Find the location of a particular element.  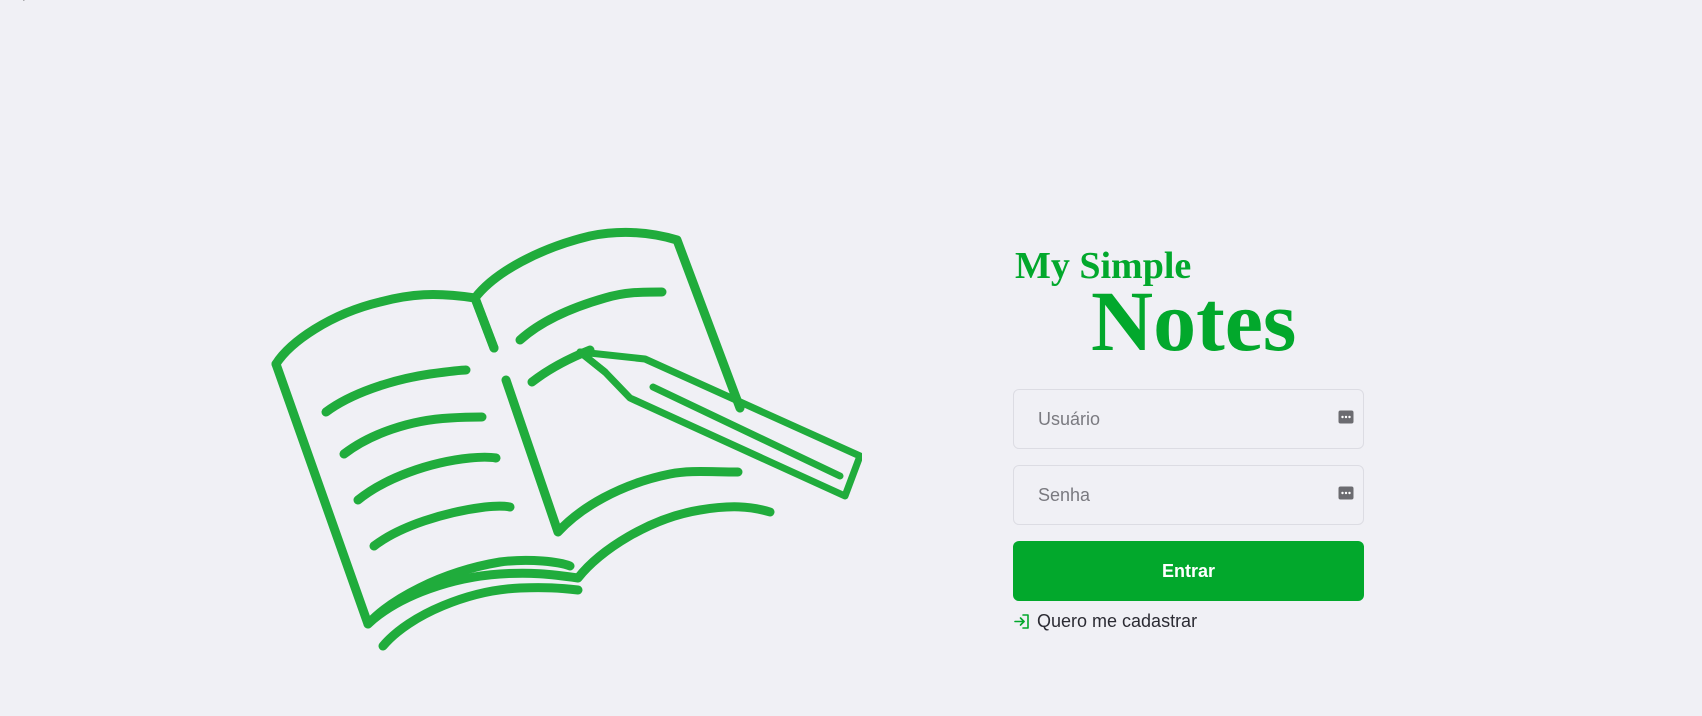

logo-graphic: My Simple Notes is located at coordinates (1155, 301).